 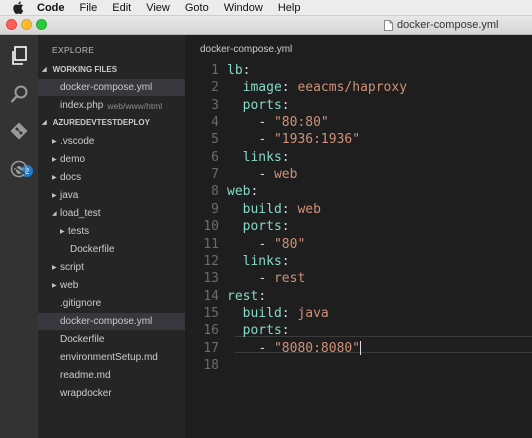 What do you see at coordinates (211, 296) in the screenshot?
I see `line-number: 14` at bounding box center [211, 296].